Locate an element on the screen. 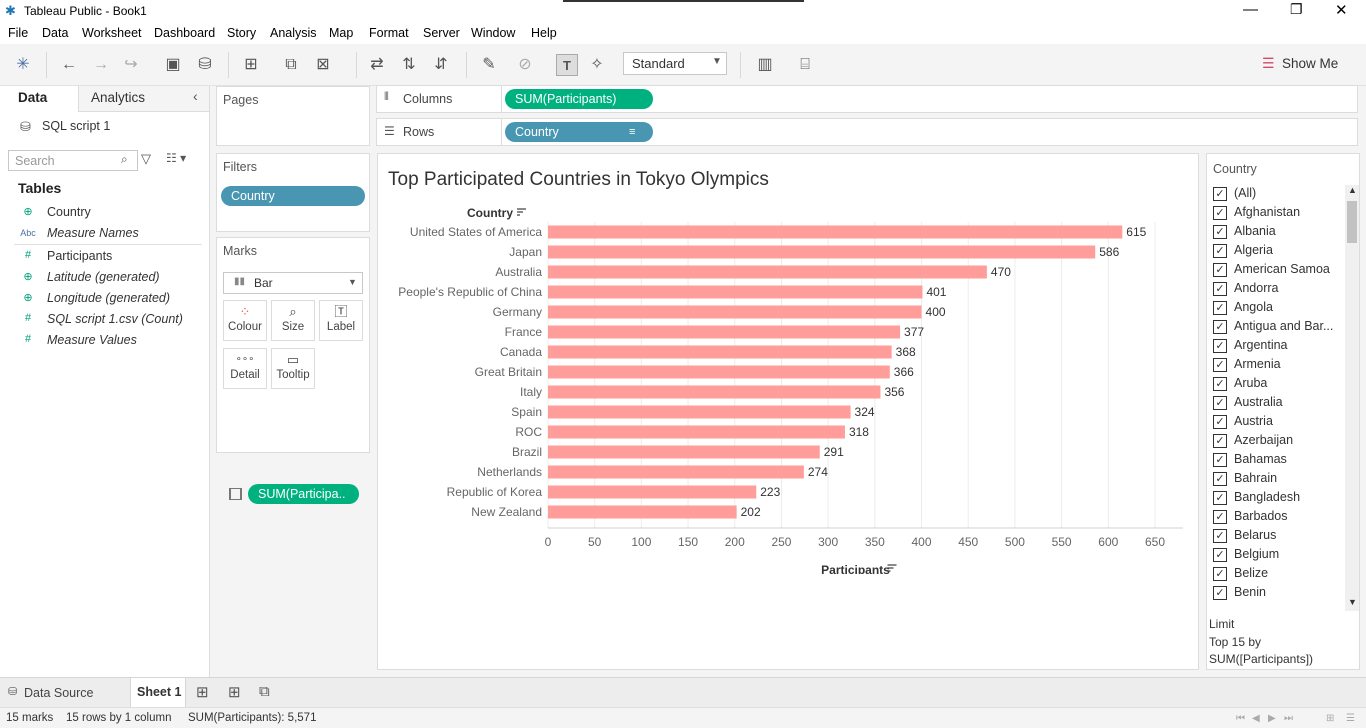  tab-data: Data is located at coordinates (39, 99).